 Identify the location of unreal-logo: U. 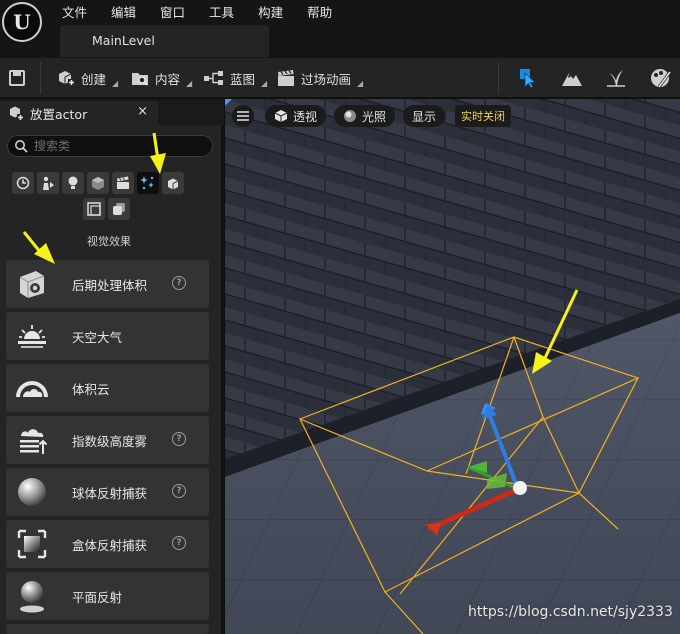
(22, 22).